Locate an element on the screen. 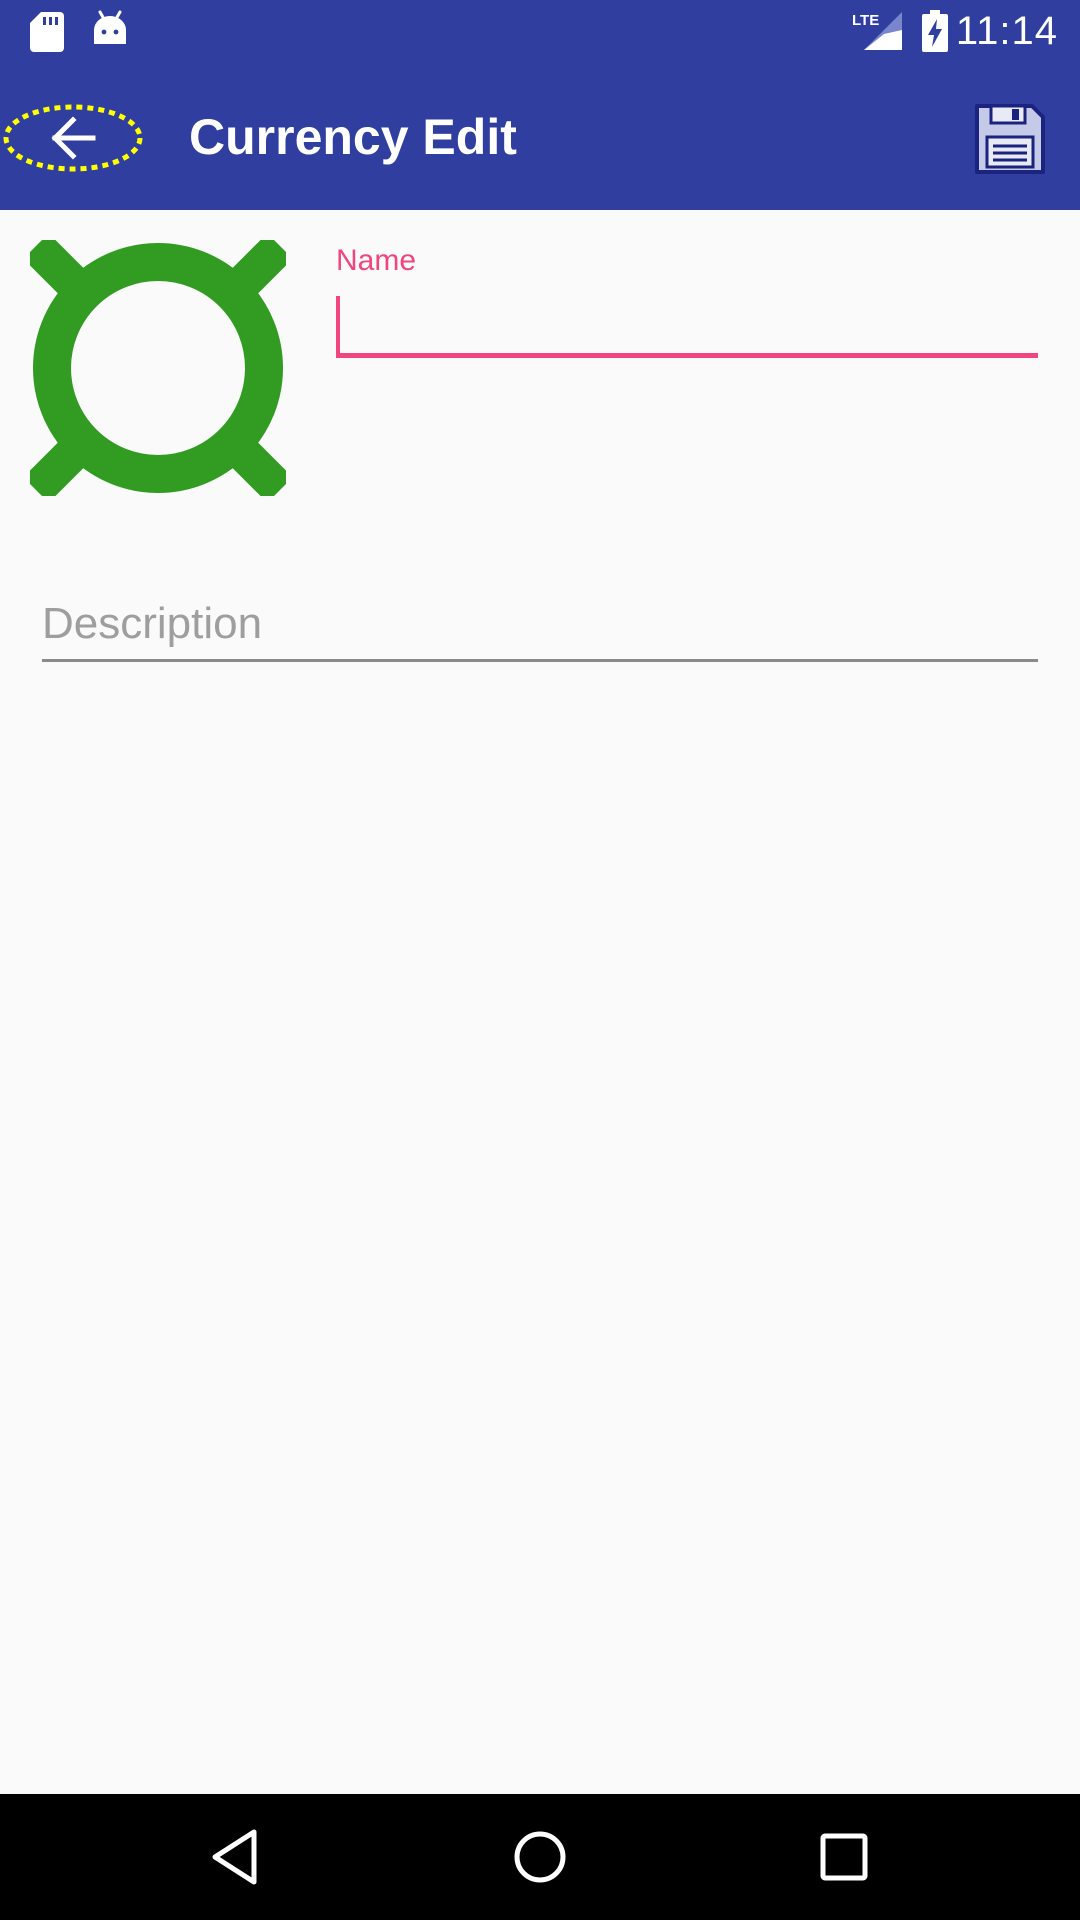 Image resolution: width=1080 pixels, height=1920 pixels. description-field is located at coordinates (540, 625).